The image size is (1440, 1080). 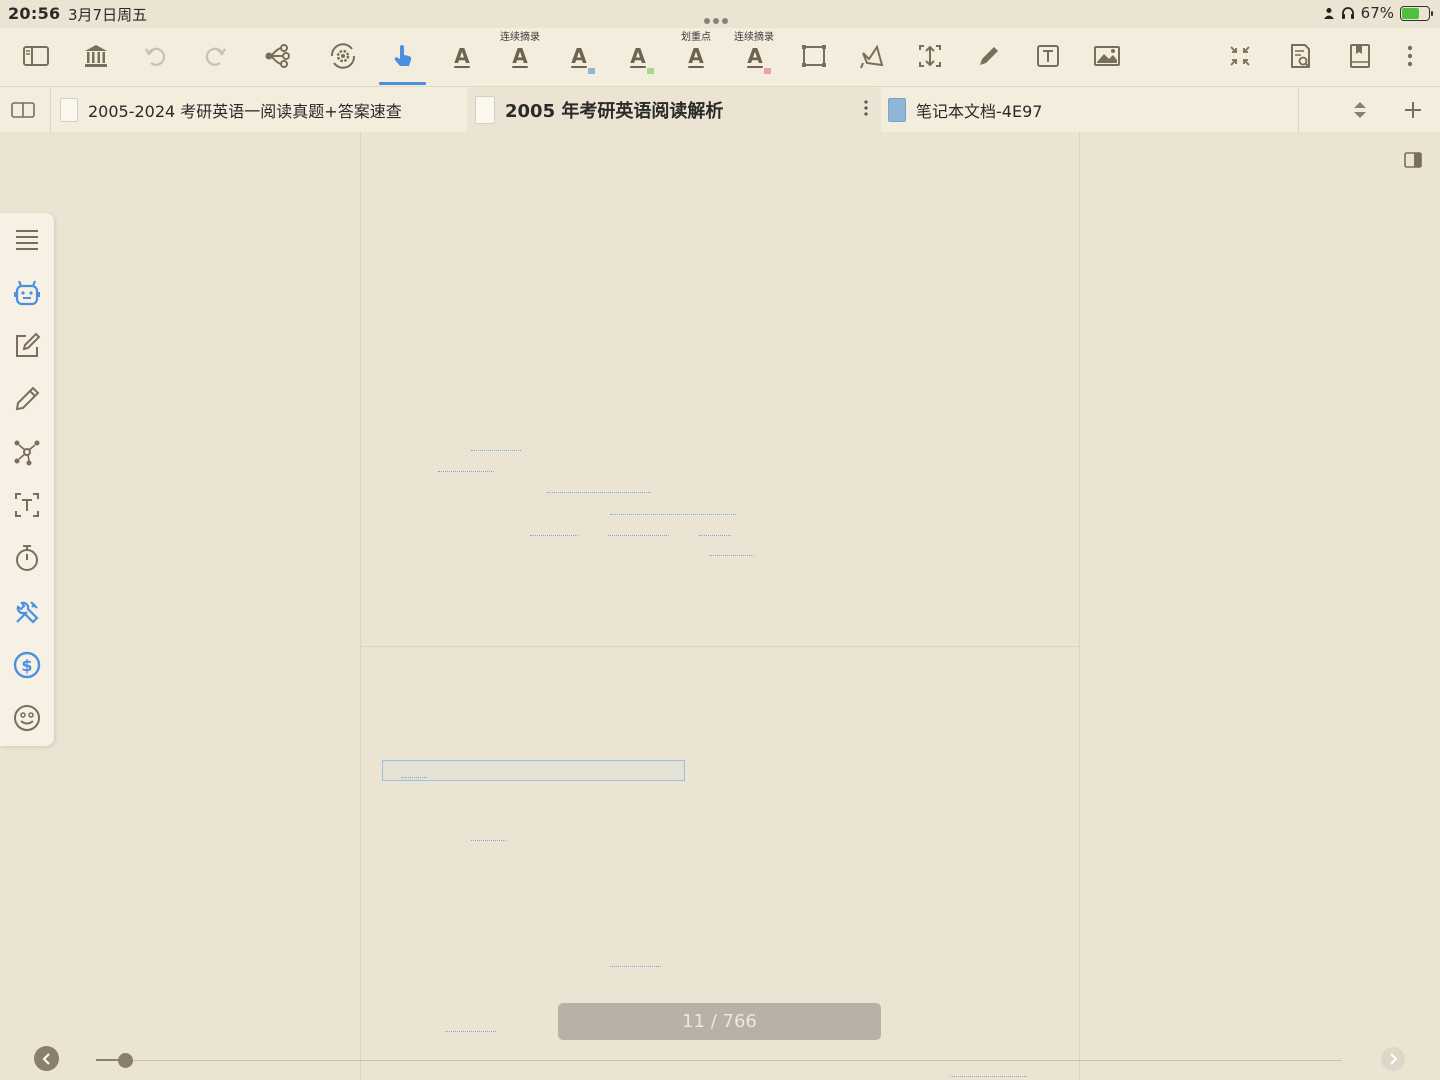 What do you see at coordinates (27, 293) in the screenshot?
I see `ai-assistant-icon` at bounding box center [27, 293].